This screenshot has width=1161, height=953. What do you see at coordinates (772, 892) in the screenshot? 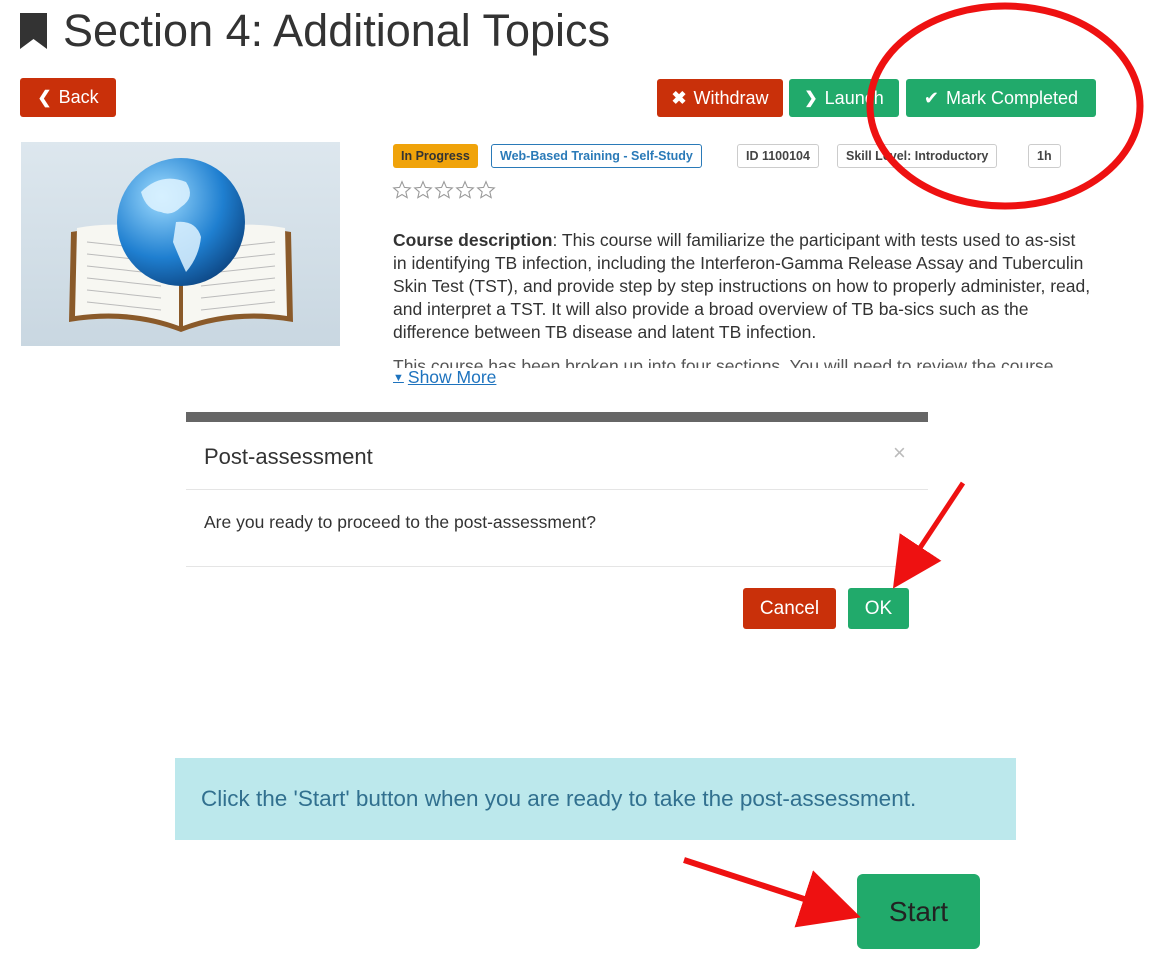
I see `arrow-to-start` at bounding box center [772, 892].